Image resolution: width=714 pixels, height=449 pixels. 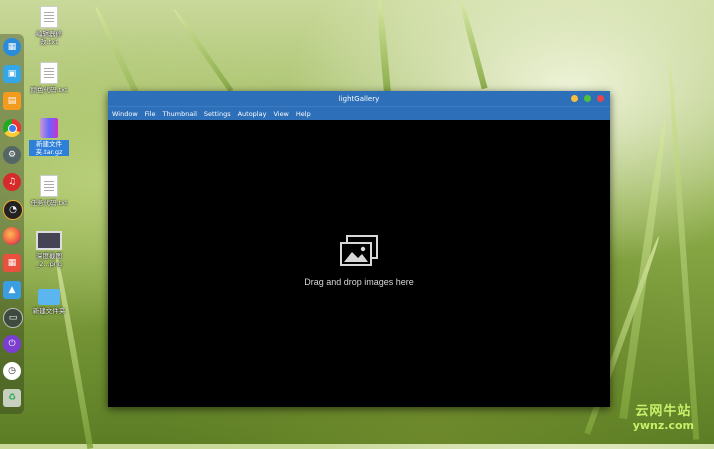 I want to click on menu-window: Window, so click(x=125, y=114).